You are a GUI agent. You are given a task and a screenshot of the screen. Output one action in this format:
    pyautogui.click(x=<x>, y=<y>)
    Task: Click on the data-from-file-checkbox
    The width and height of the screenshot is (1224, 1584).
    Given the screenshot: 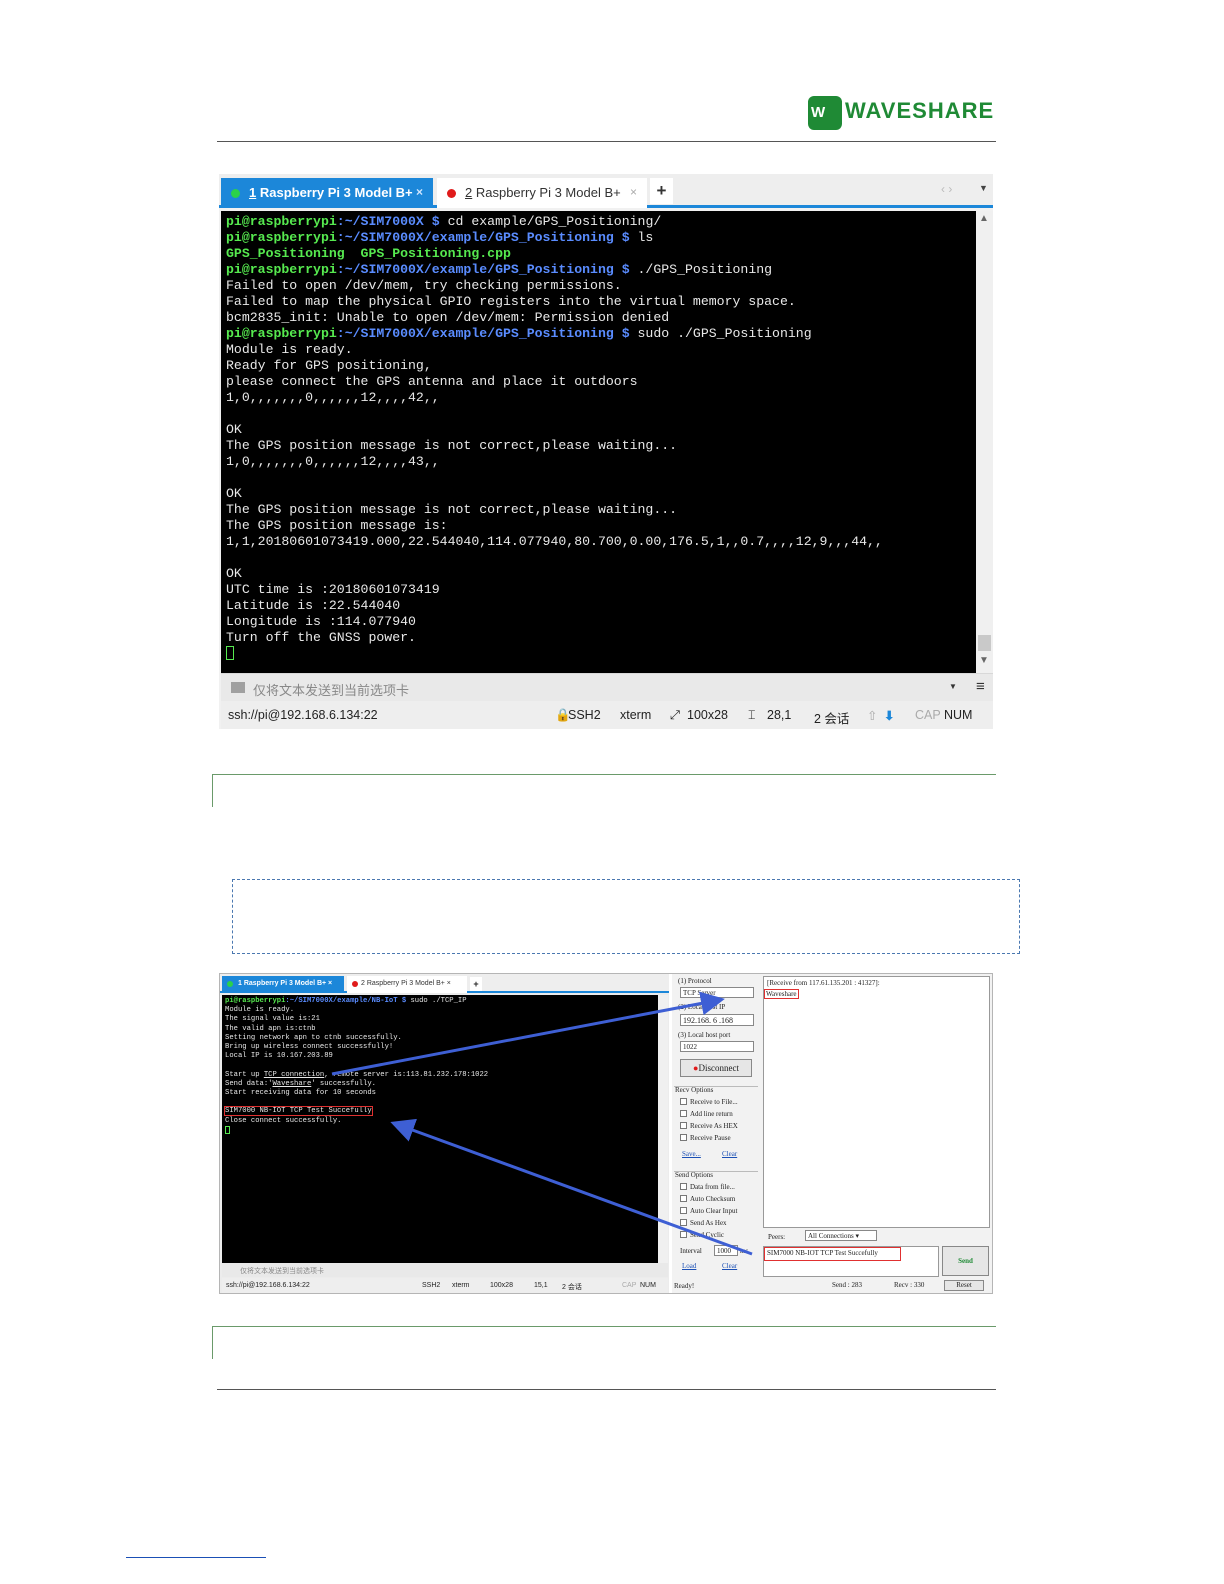 What is the action you would take?
    pyautogui.click(x=683, y=1186)
    